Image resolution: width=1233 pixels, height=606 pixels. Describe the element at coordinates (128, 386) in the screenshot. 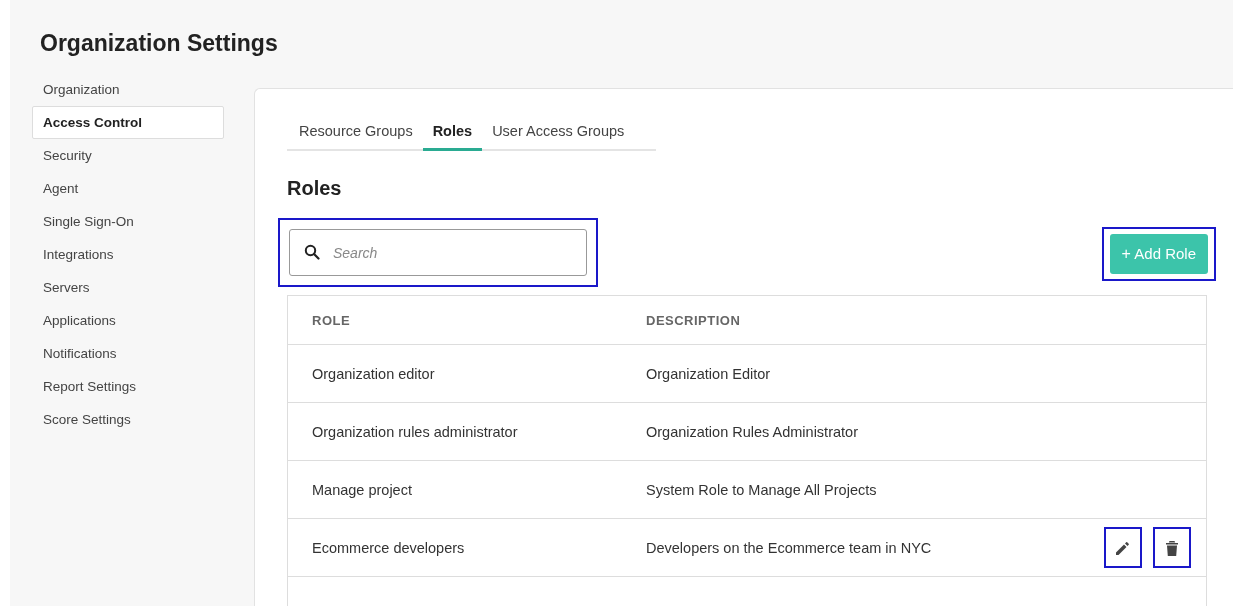

I see `sidebar-item: Report Settings` at that location.